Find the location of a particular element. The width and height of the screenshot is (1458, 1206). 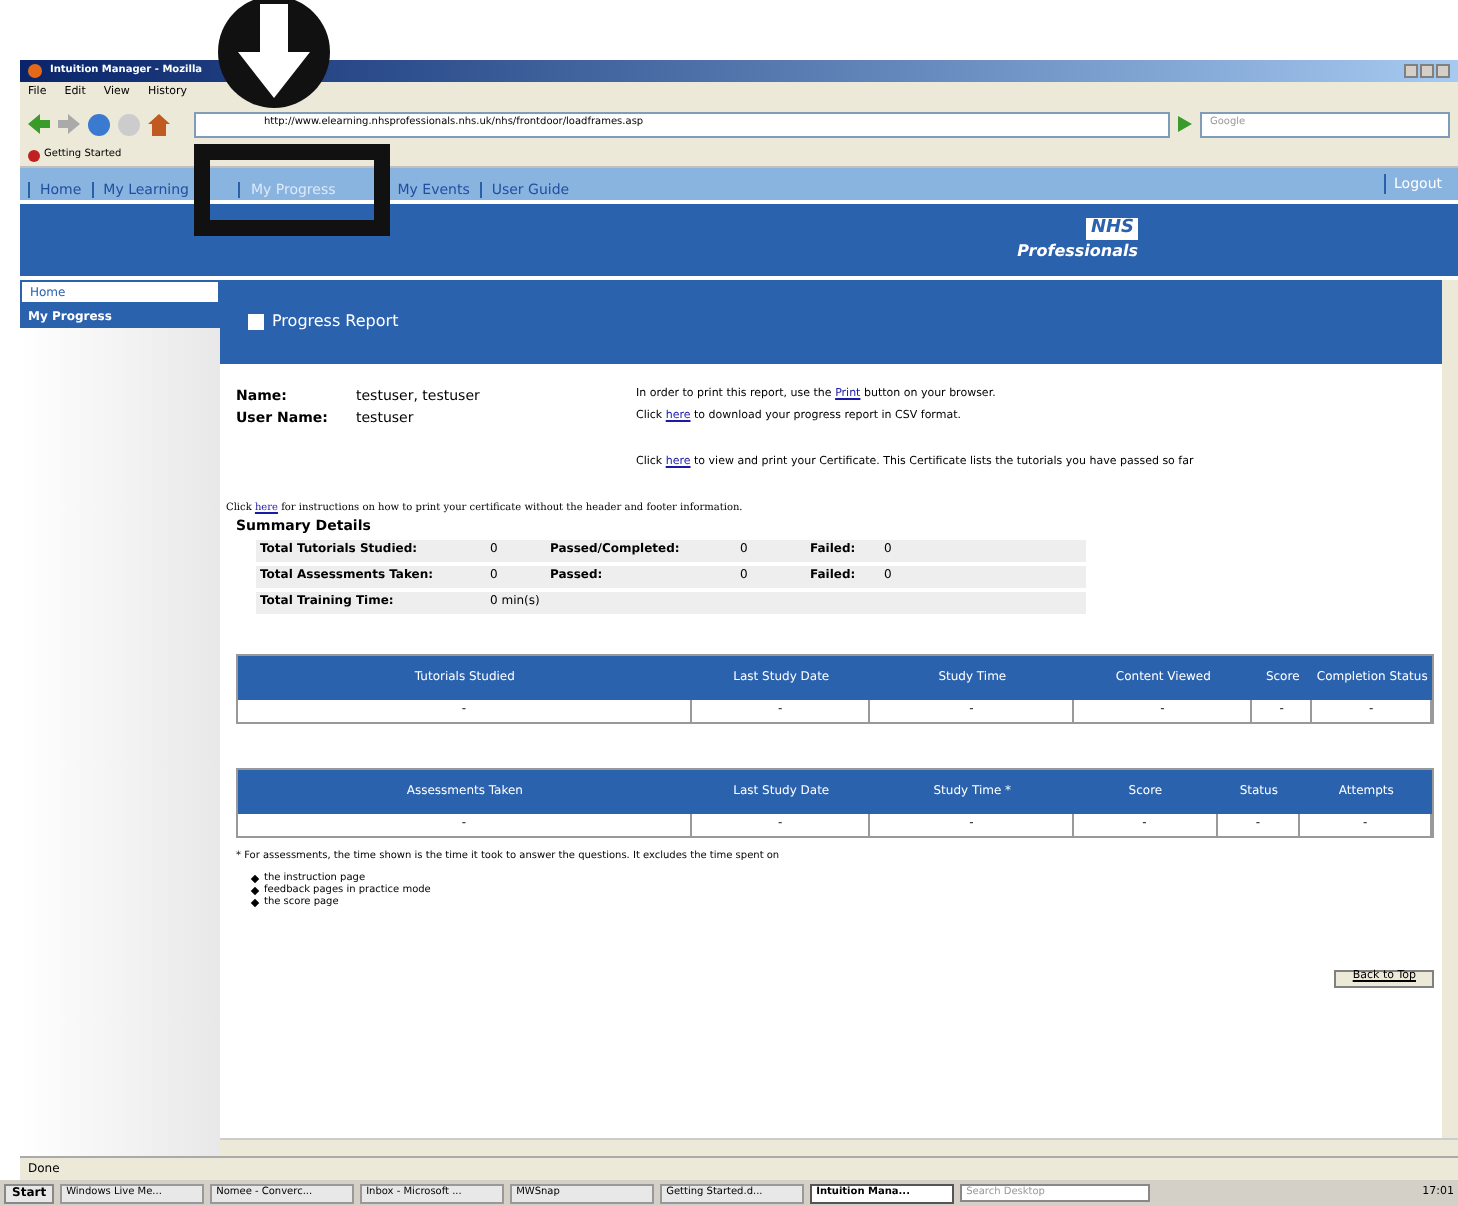

forward-arrow-icon is located at coordinates (69, 124).